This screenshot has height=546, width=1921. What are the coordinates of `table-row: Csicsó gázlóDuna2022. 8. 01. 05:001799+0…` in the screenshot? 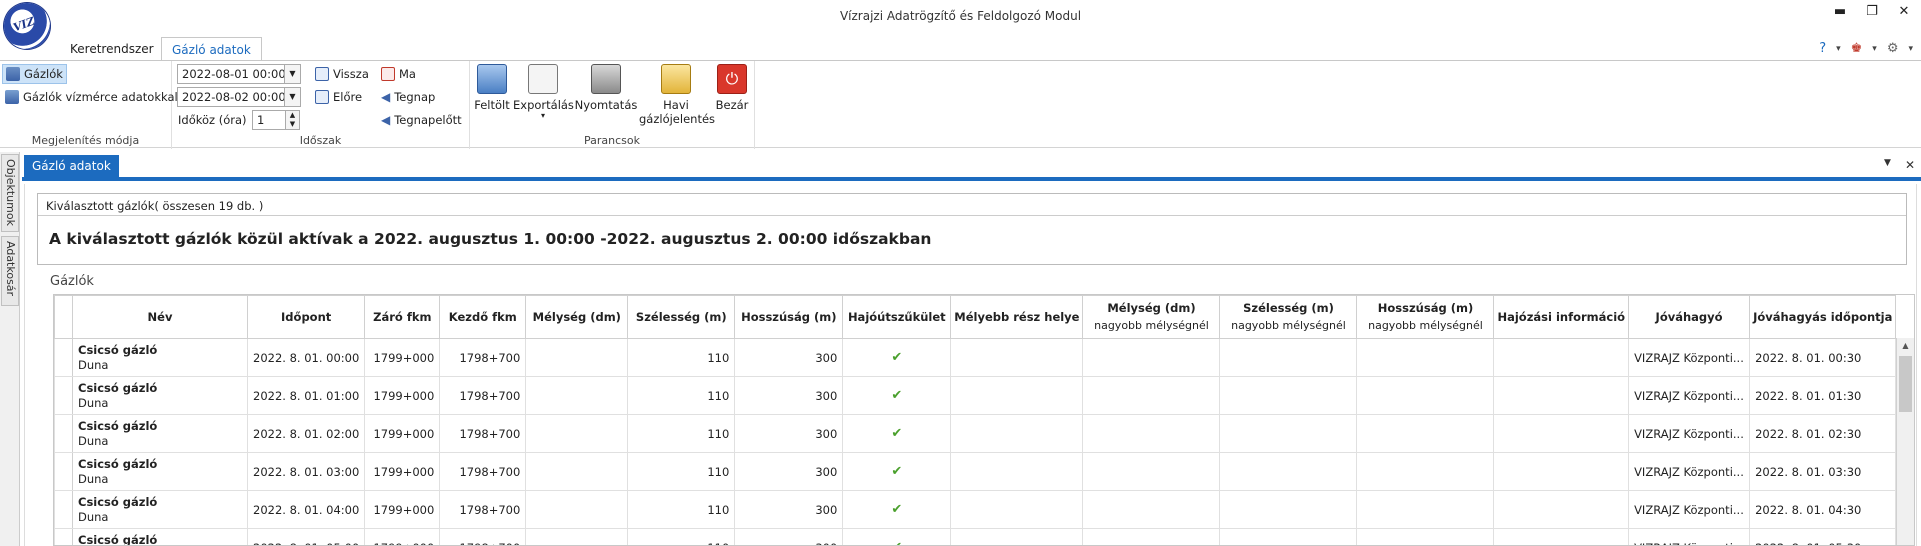 It's located at (975, 536).